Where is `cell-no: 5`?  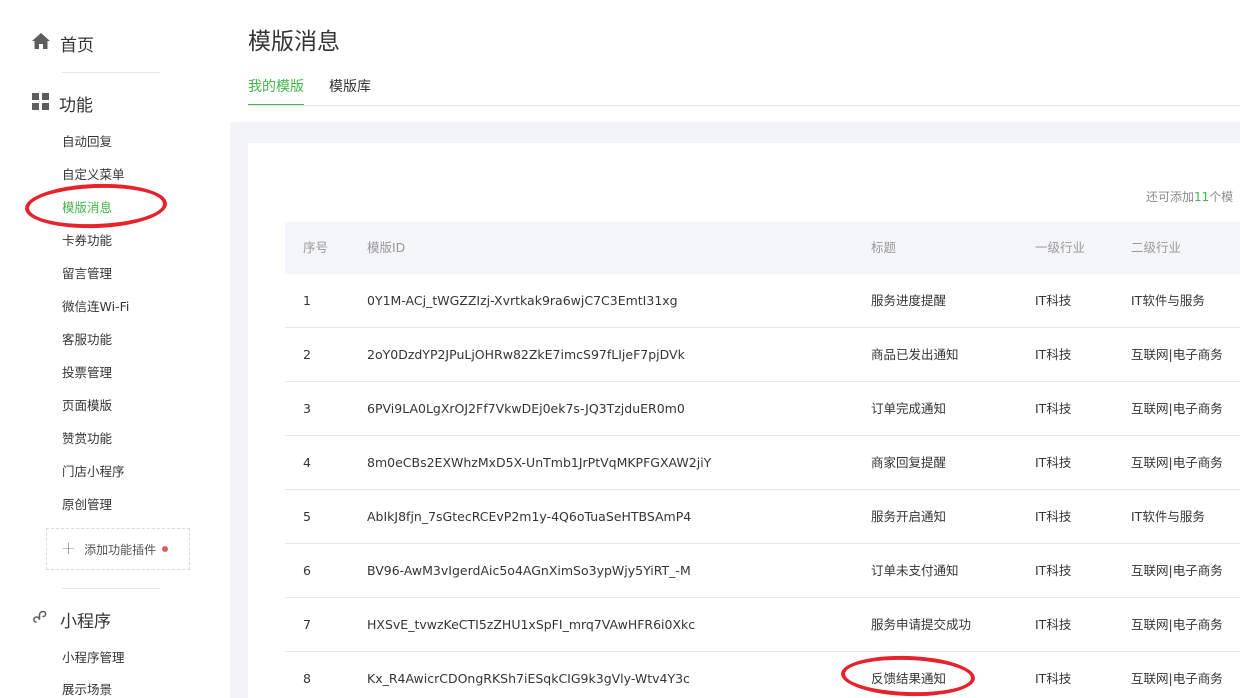
cell-no: 5 is located at coordinates (307, 516).